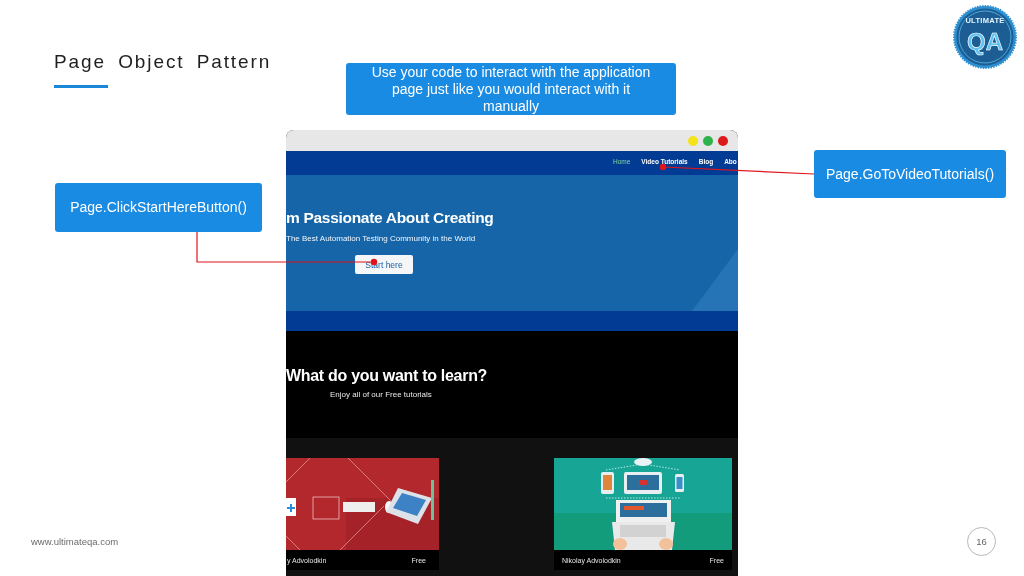 Image resolution: width=1024 pixels, height=576 pixels. What do you see at coordinates (381, 239) in the screenshot?
I see `hero-subheading: The Best Automation Testing Community in the World` at bounding box center [381, 239].